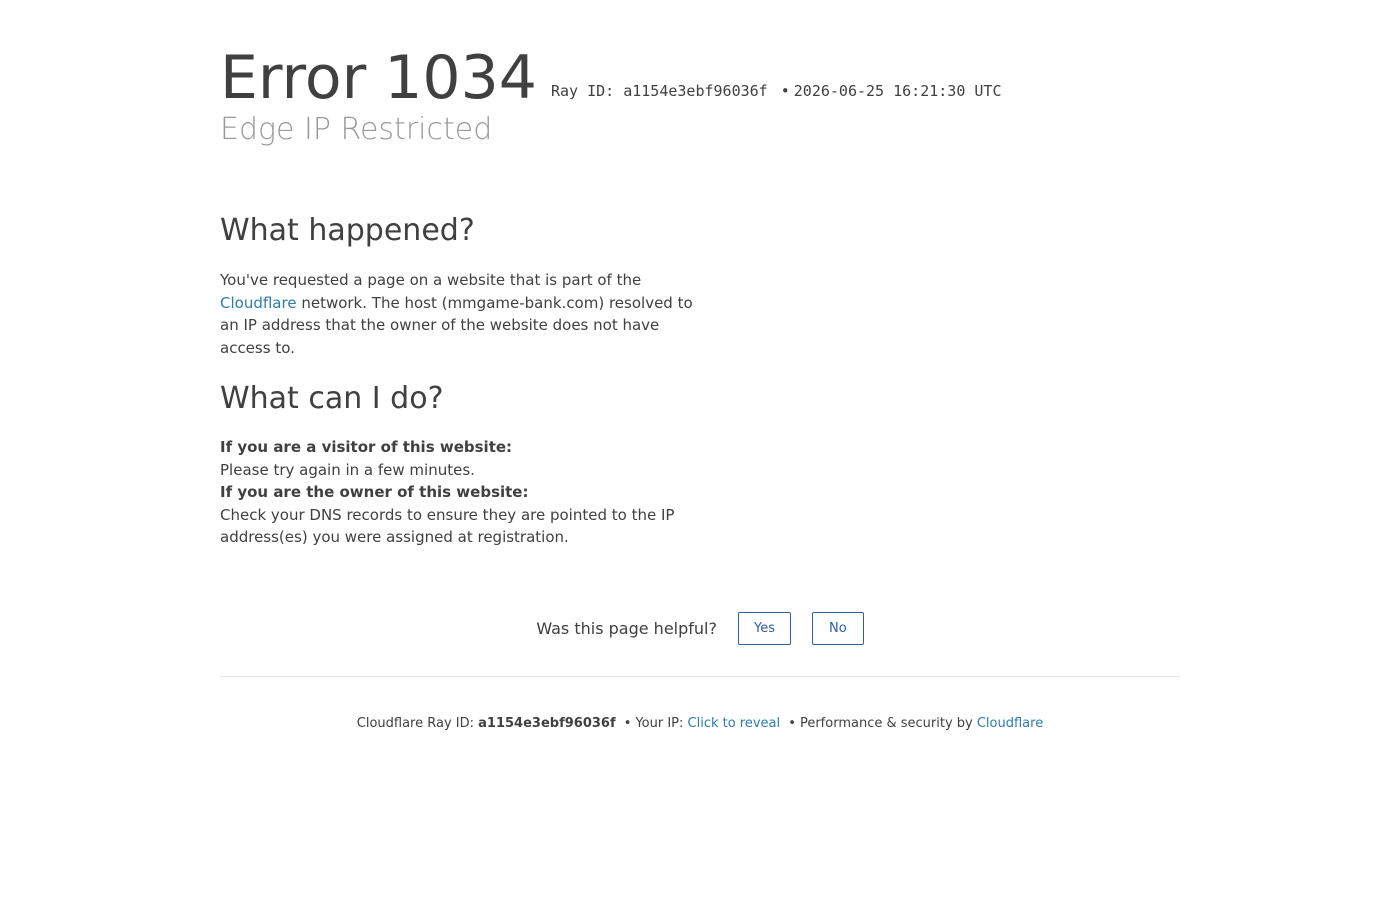 The height and width of the screenshot is (900, 1400). What do you see at coordinates (897, 91) in the screenshot?
I see `ray-timestamp: 2026-06-25 16:21:30 UTC` at bounding box center [897, 91].